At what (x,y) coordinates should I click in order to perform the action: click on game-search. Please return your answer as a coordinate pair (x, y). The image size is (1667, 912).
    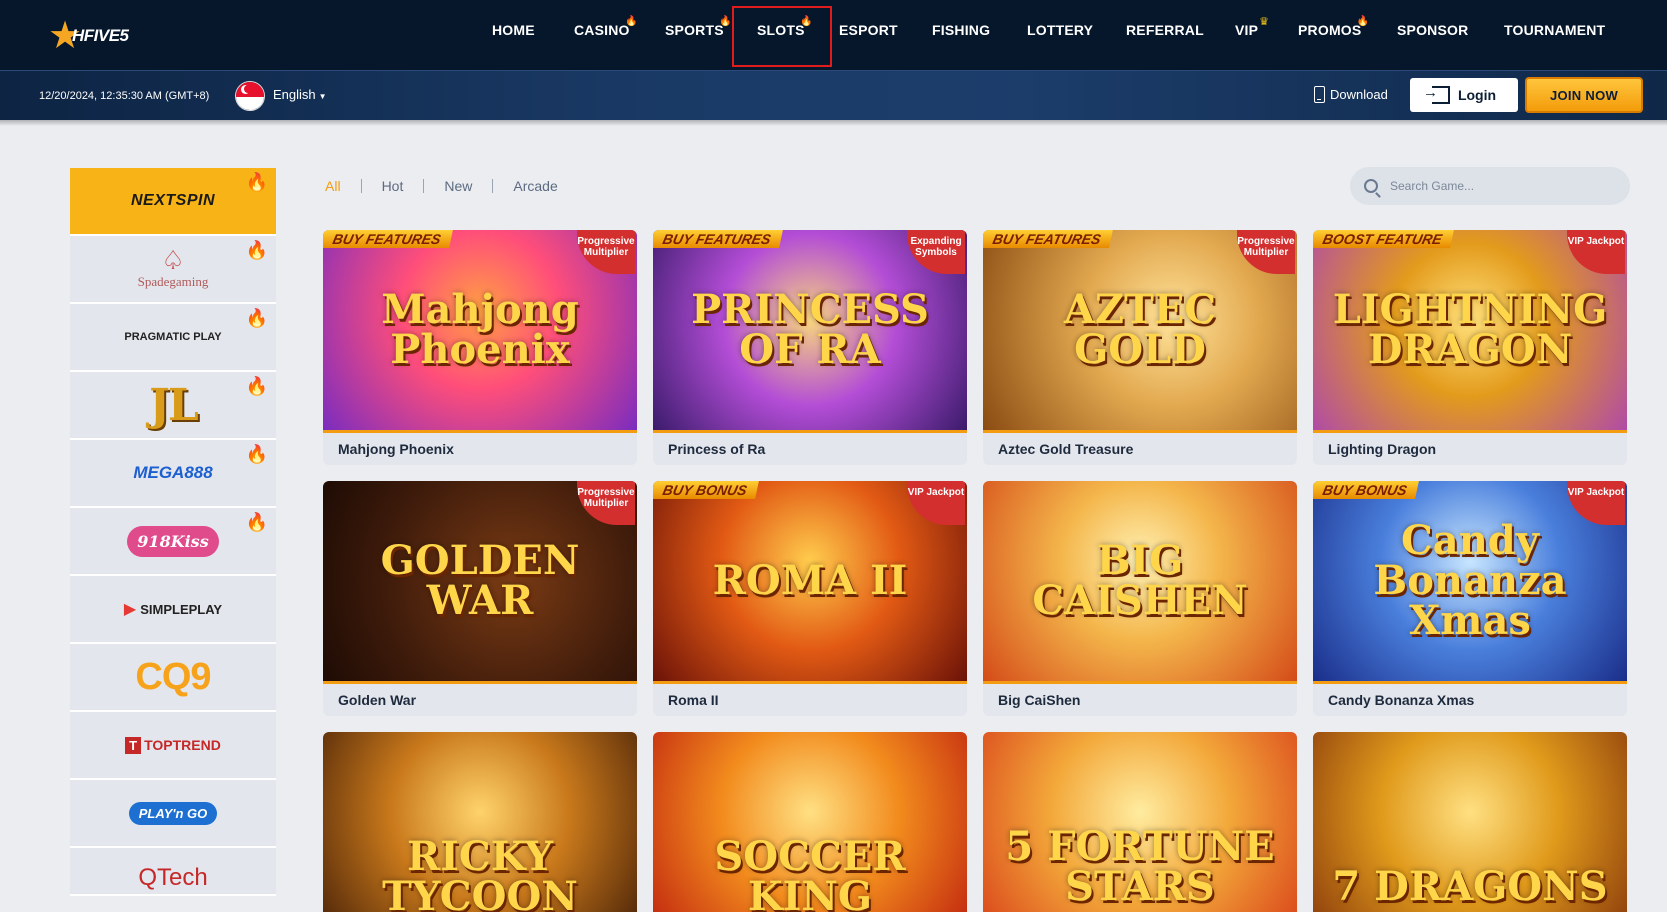
    Looking at the image, I should click on (1490, 186).